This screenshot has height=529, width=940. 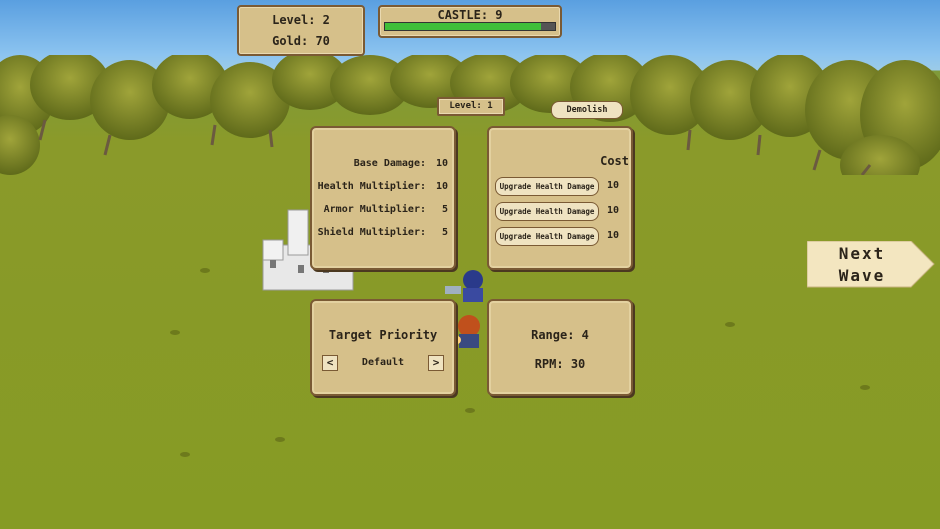 What do you see at coordinates (301, 20) in the screenshot?
I see `level-label: Level: 2` at bounding box center [301, 20].